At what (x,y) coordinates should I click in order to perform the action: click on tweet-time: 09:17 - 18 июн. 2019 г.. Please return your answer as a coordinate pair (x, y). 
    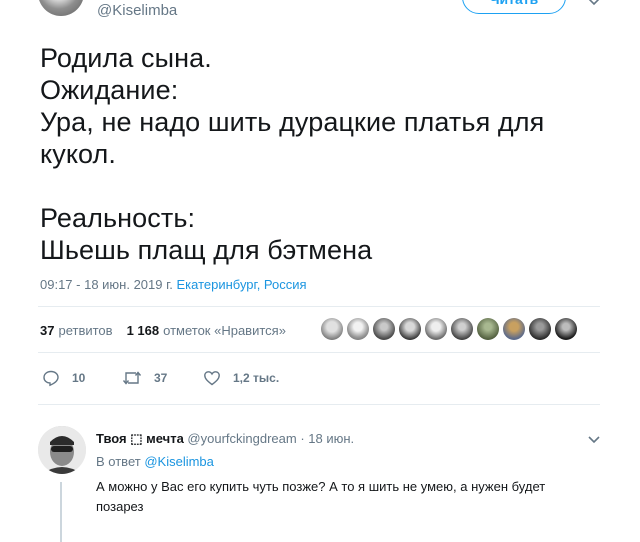
    Looking at the image, I should click on (106, 284).